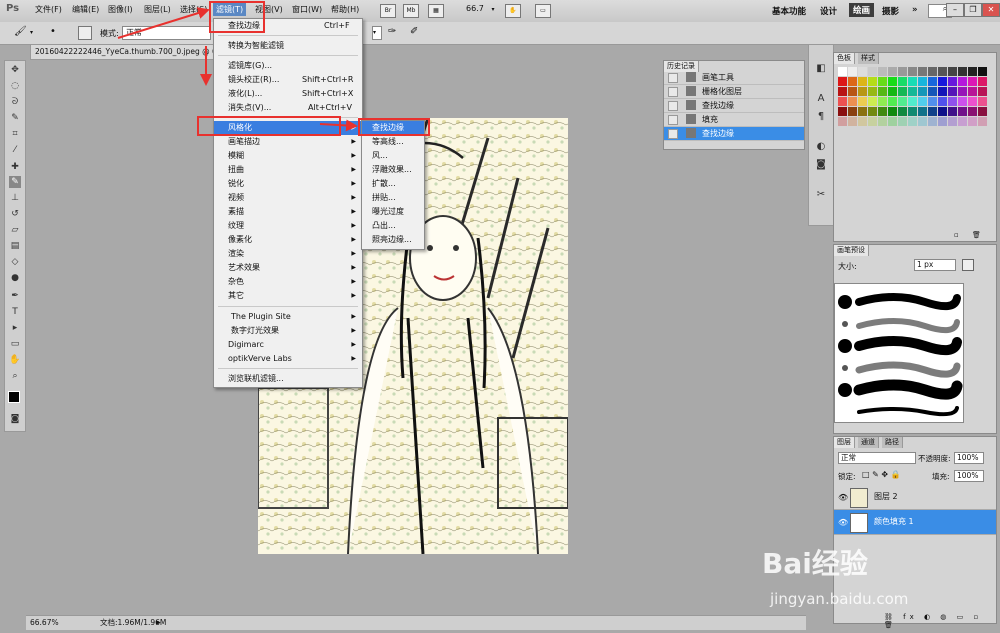 The height and width of the screenshot is (633, 1000). Describe the element at coordinates (821, 165) in the screenshot. I see `masks-panel-icon: ◙` at that location.